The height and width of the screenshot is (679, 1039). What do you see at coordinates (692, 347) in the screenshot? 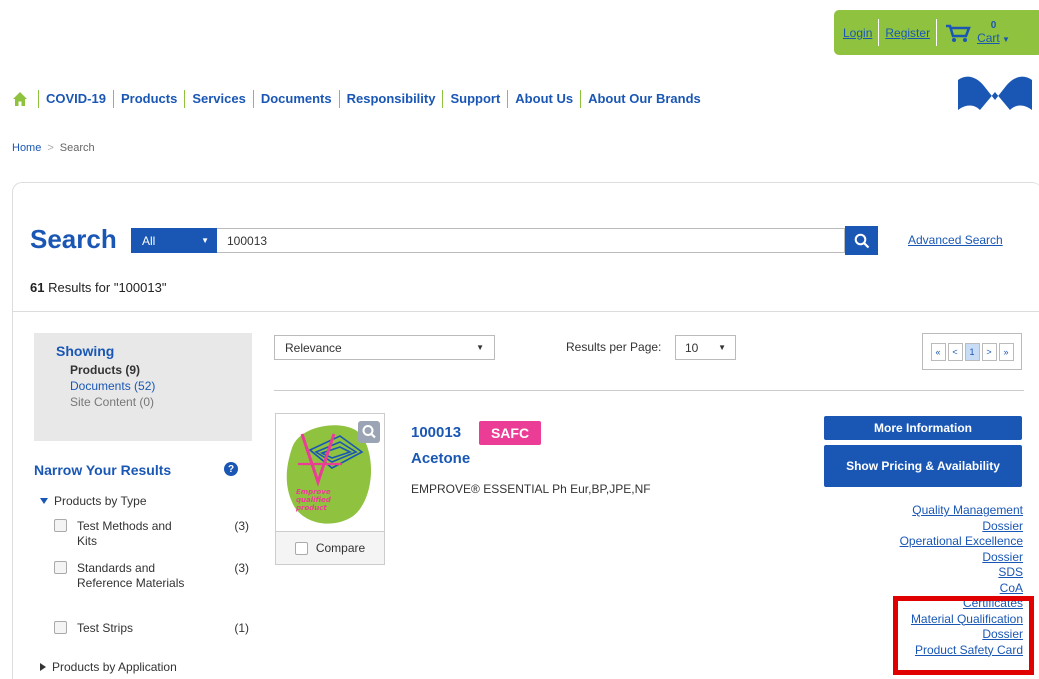
I see `results-per-page-value: 10` at bounding box center [692, 347].